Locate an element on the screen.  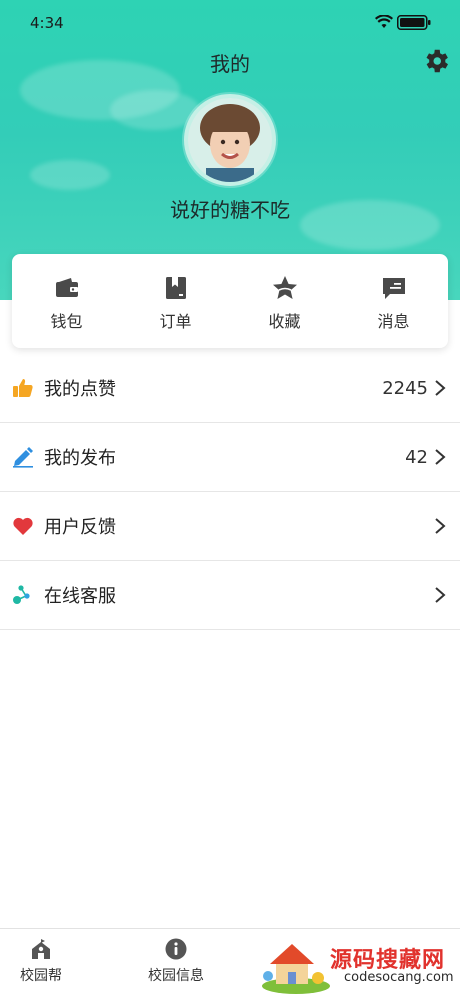
posts-count: 42 is located at coordinates (416, 457).